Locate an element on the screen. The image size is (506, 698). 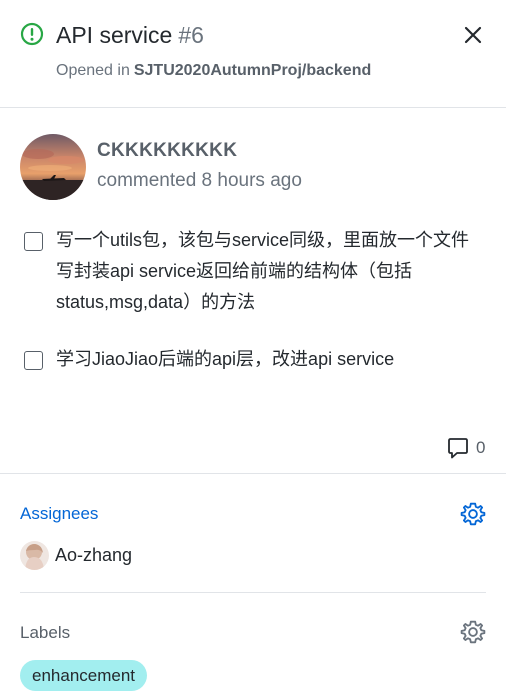
comment-author: CKKKKKKKKK is located at coordinates (167, 151).